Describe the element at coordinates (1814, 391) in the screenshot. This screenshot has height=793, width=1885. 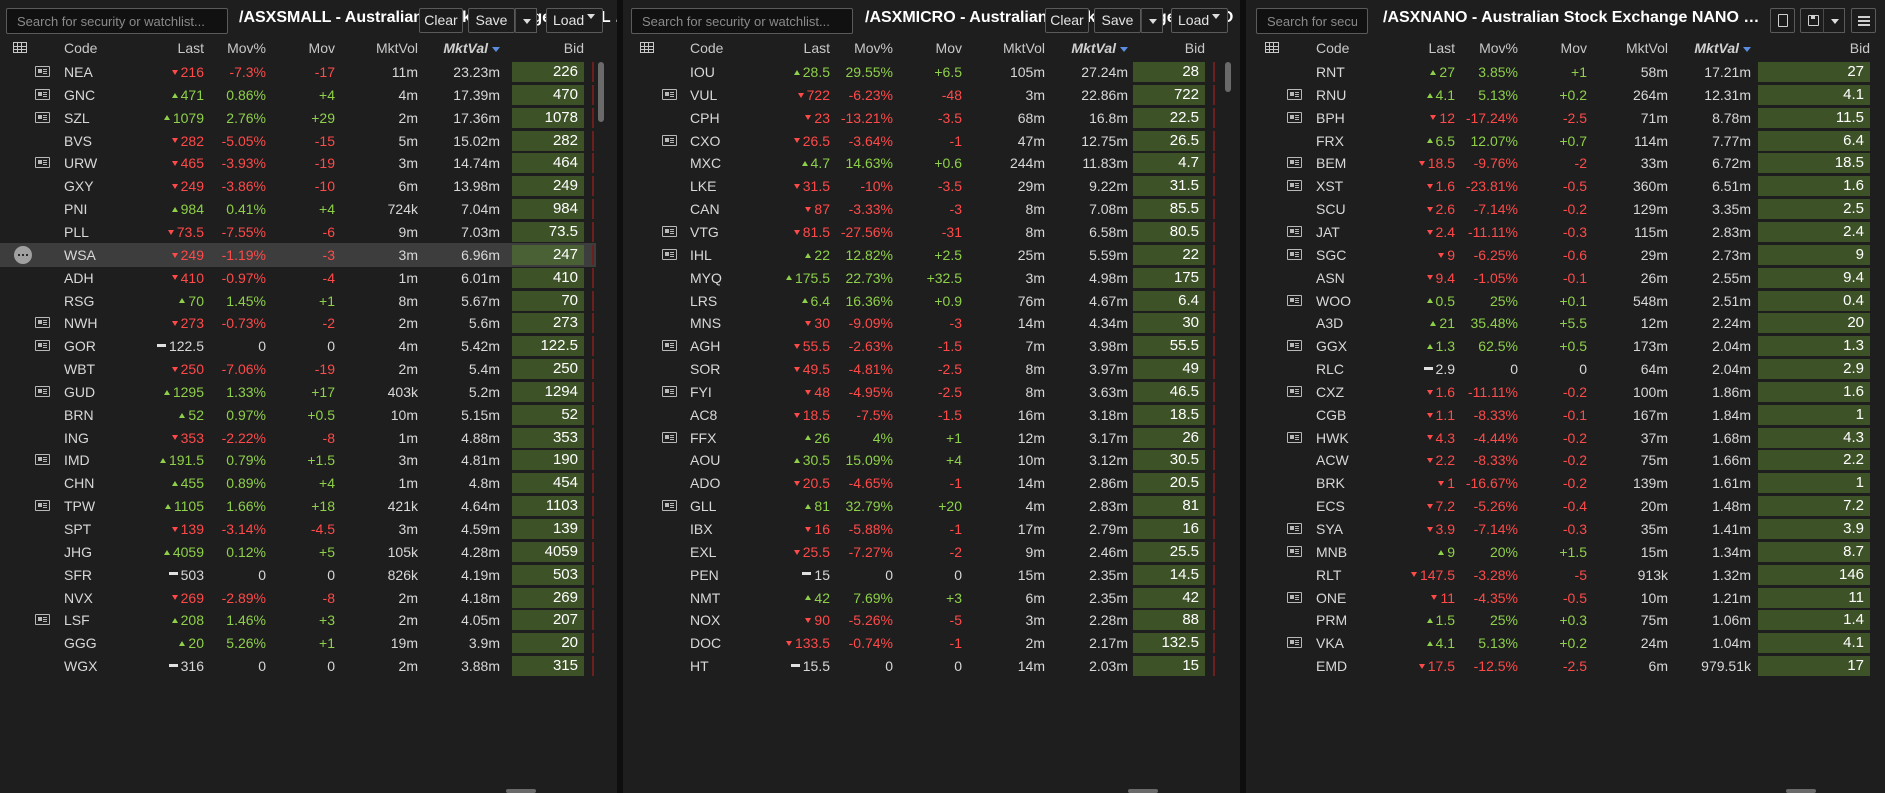
I see `bid-price: 1.6` at that location.